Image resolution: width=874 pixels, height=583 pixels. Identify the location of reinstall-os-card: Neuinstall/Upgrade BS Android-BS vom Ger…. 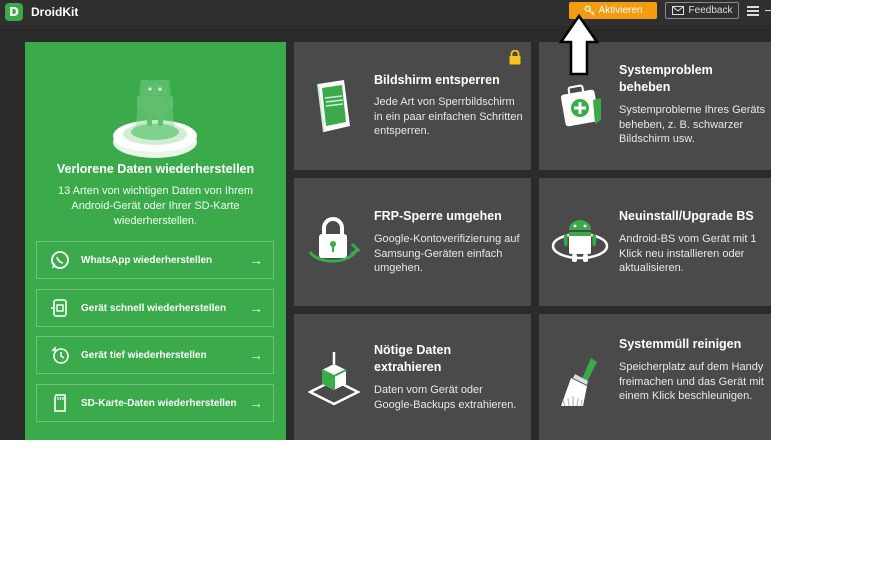
(655, 242).